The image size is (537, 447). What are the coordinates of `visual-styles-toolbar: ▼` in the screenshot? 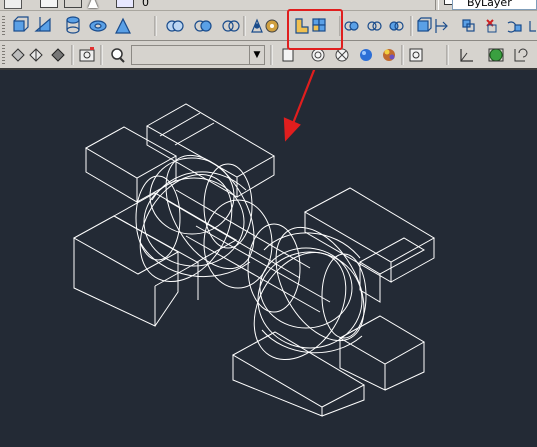 It's located at (268, 55).